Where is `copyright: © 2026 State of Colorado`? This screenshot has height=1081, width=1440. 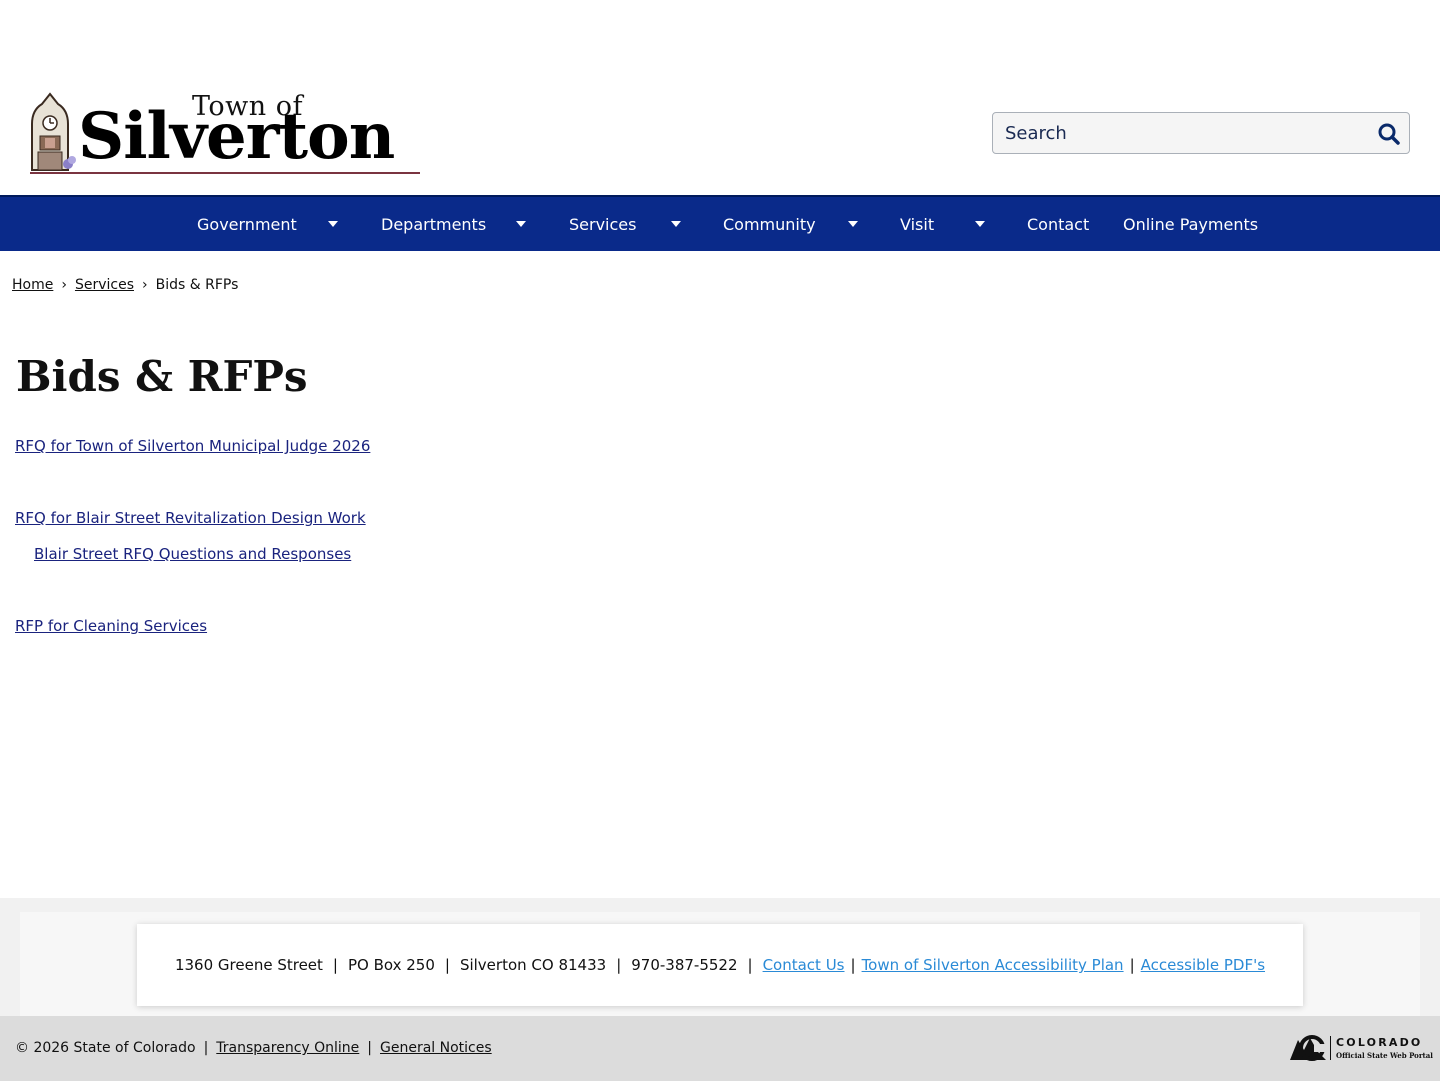 copyright: © 2026 State of Colorado is located at coordinates (105, 1048).